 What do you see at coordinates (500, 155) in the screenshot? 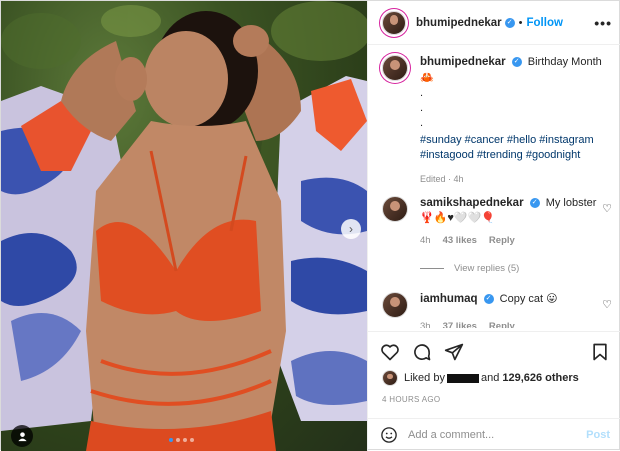
I see `hashtag-link: #trending` at bounding box center [500, 155].